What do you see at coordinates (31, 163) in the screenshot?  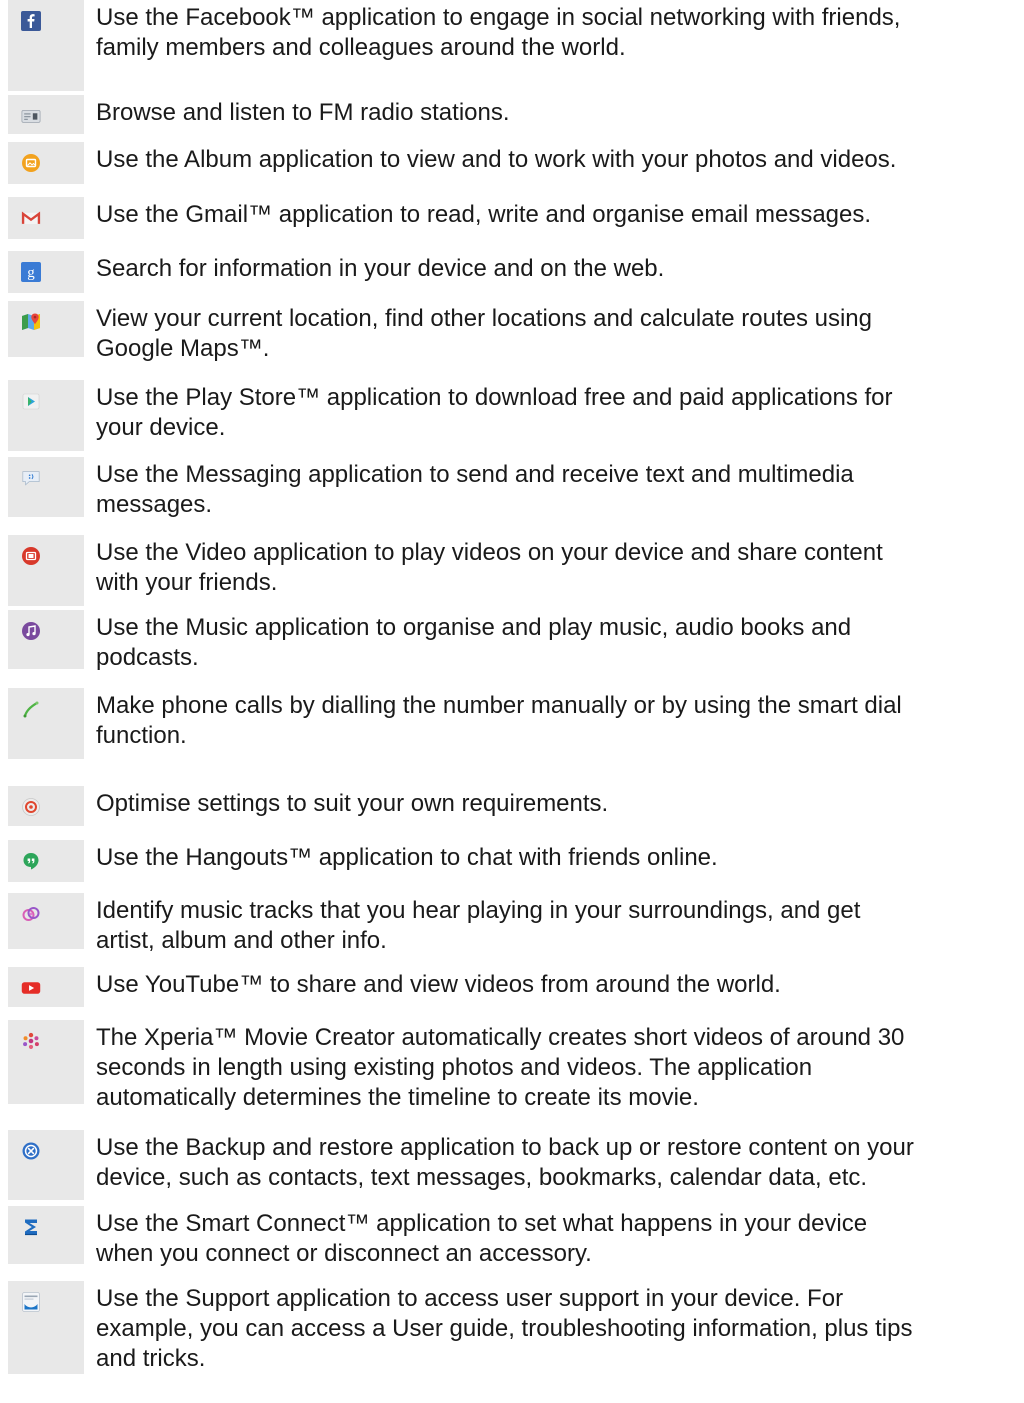 I see `album-icon` at bounding box center [31, 163].